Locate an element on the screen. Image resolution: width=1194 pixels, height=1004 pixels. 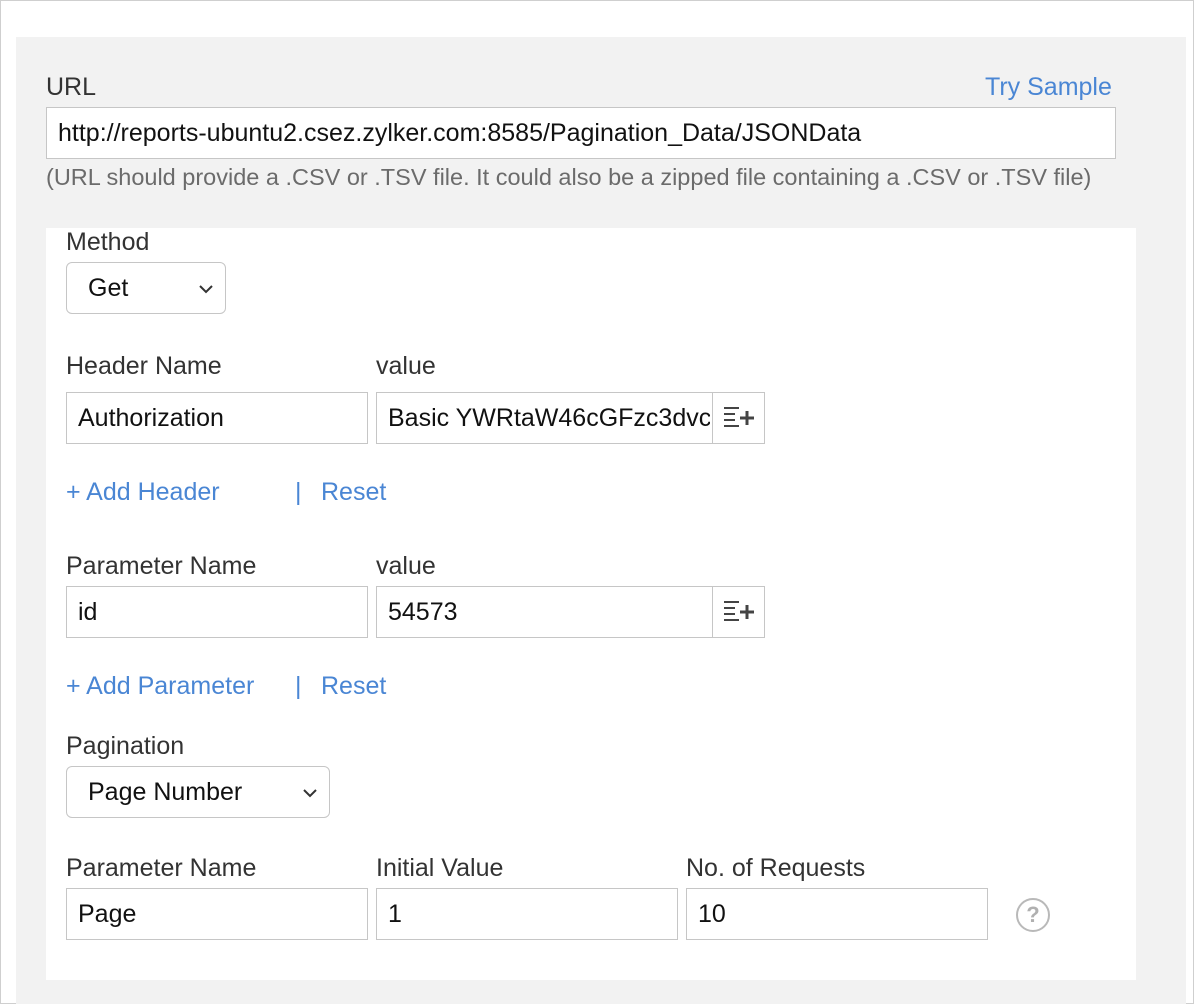
pagination-select: Page Number is located at coordinates (198, 792).